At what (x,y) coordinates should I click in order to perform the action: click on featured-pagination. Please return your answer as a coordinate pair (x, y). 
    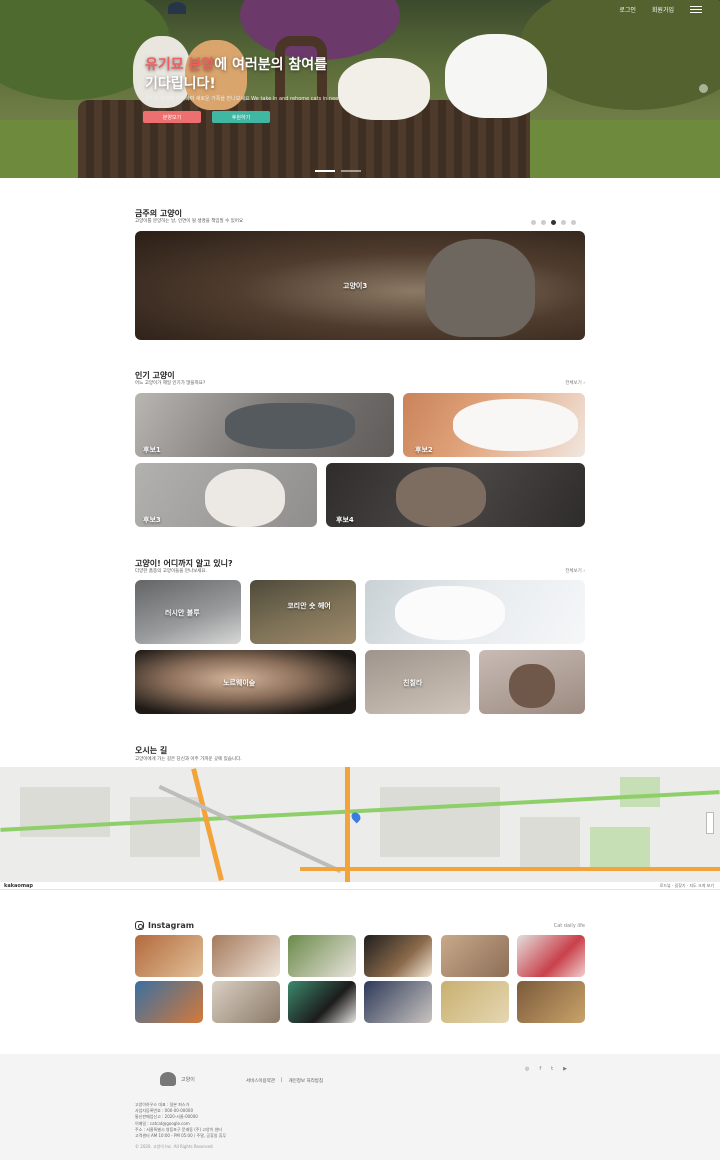
    Looking at the image, I should click on (553, 222).